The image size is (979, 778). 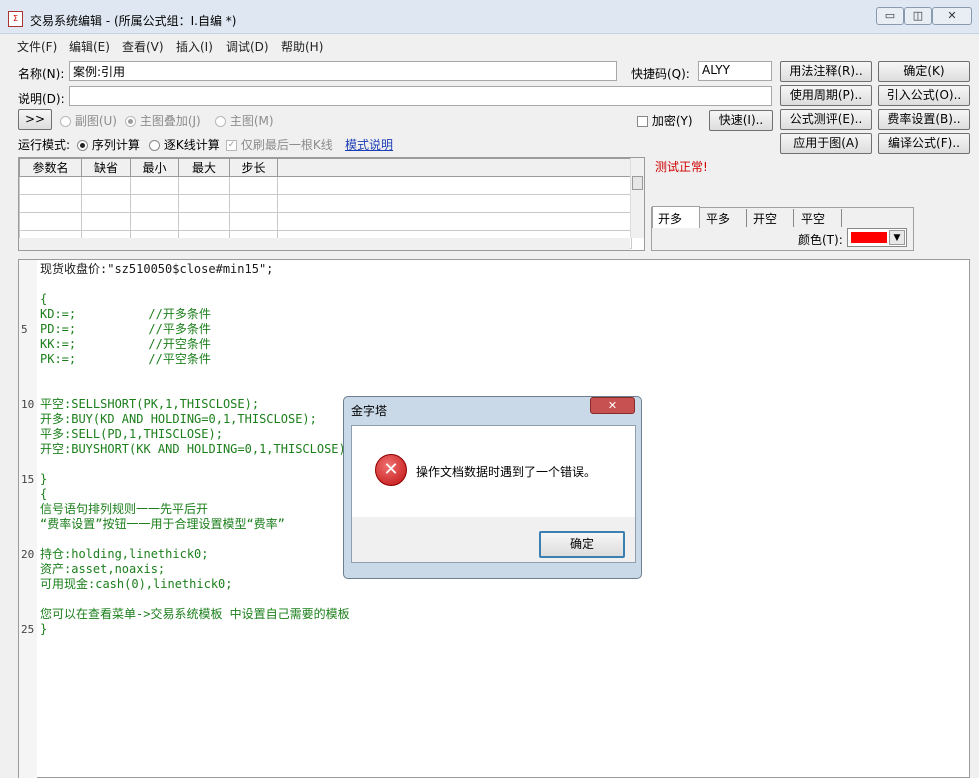 I want to click on compile-formula-button: 编译公式(F).., so click(x=924, y=143).